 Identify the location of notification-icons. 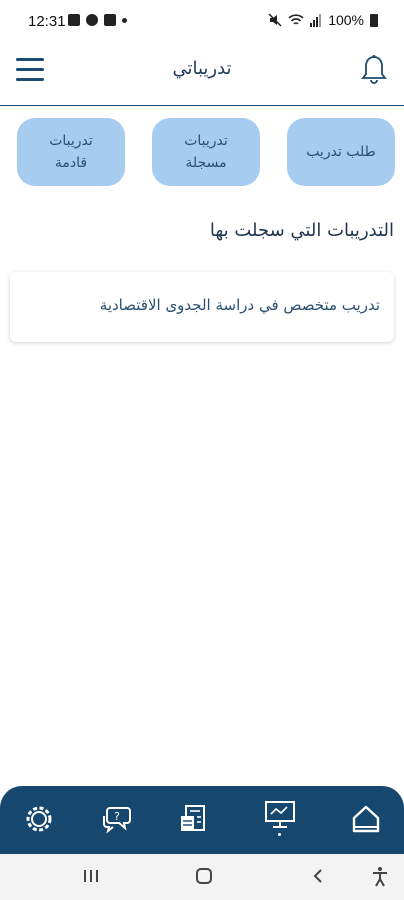
(97, 20).